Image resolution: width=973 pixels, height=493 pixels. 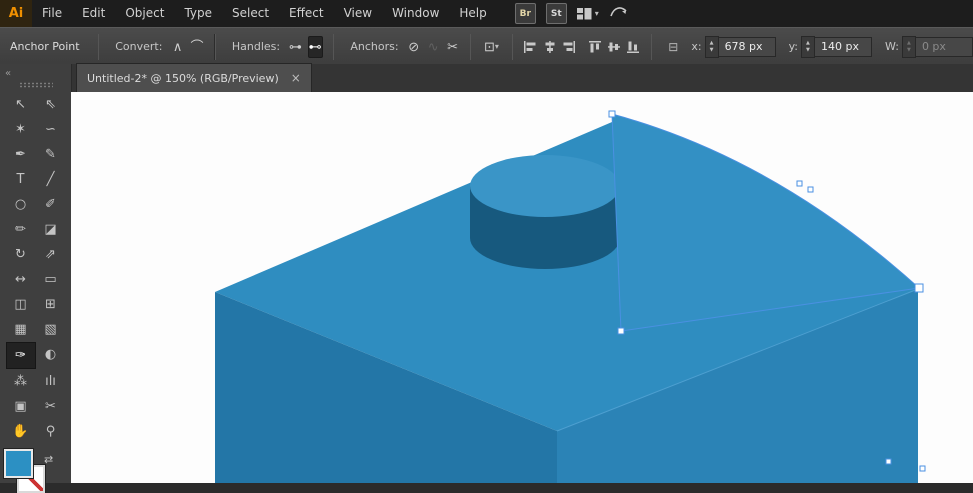 I want to click on artboard-tool-icon: ▣, so click(x=20, y=406).